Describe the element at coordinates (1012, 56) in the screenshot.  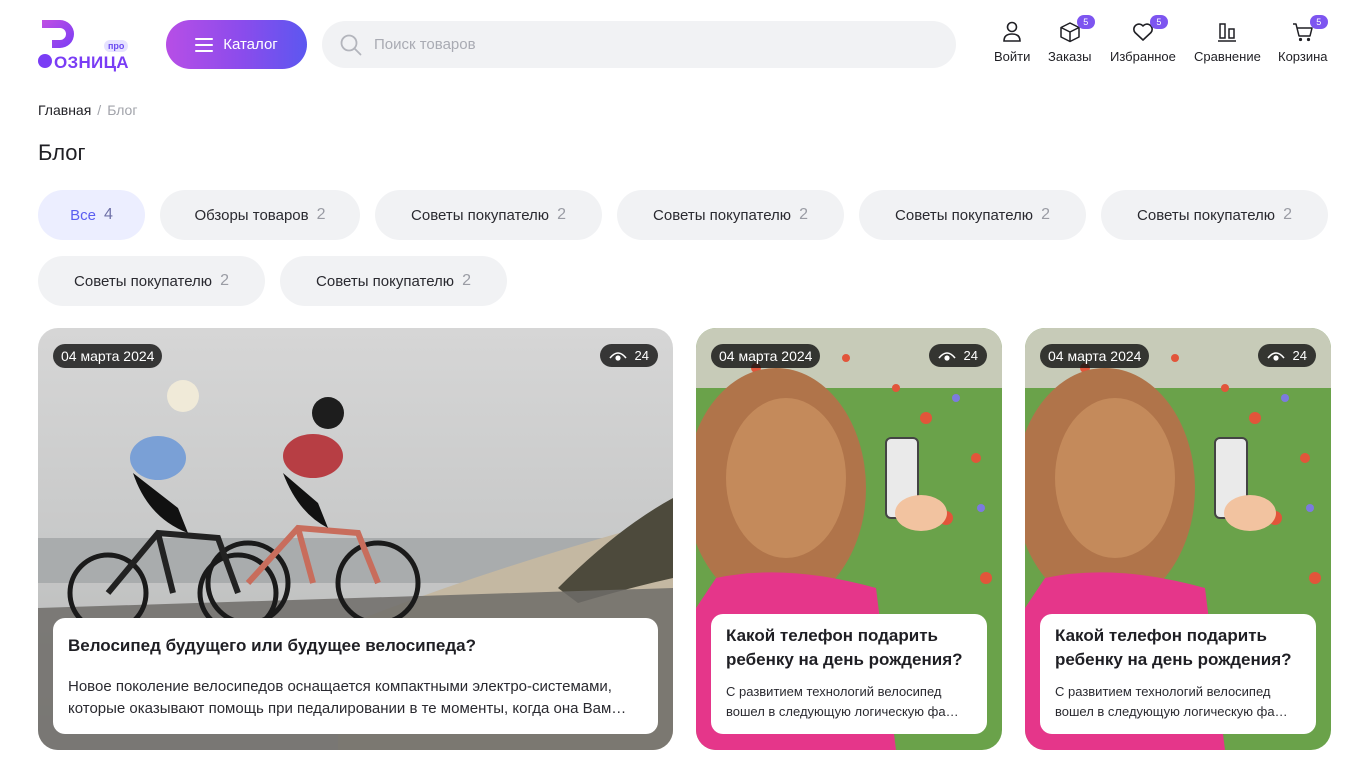
I see `nav-login-label: Войти` at that location.